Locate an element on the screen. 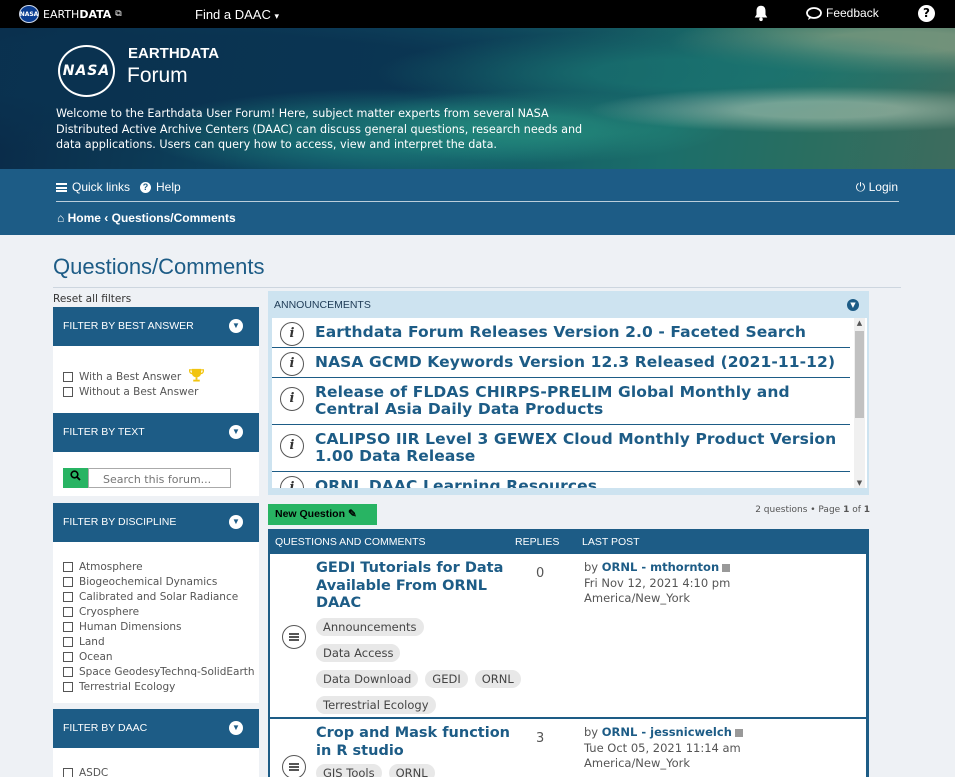 This screenshot has width=955, height=777. discipline-option: Biogeochemical Dynamics is located at coordinates (156, 581).